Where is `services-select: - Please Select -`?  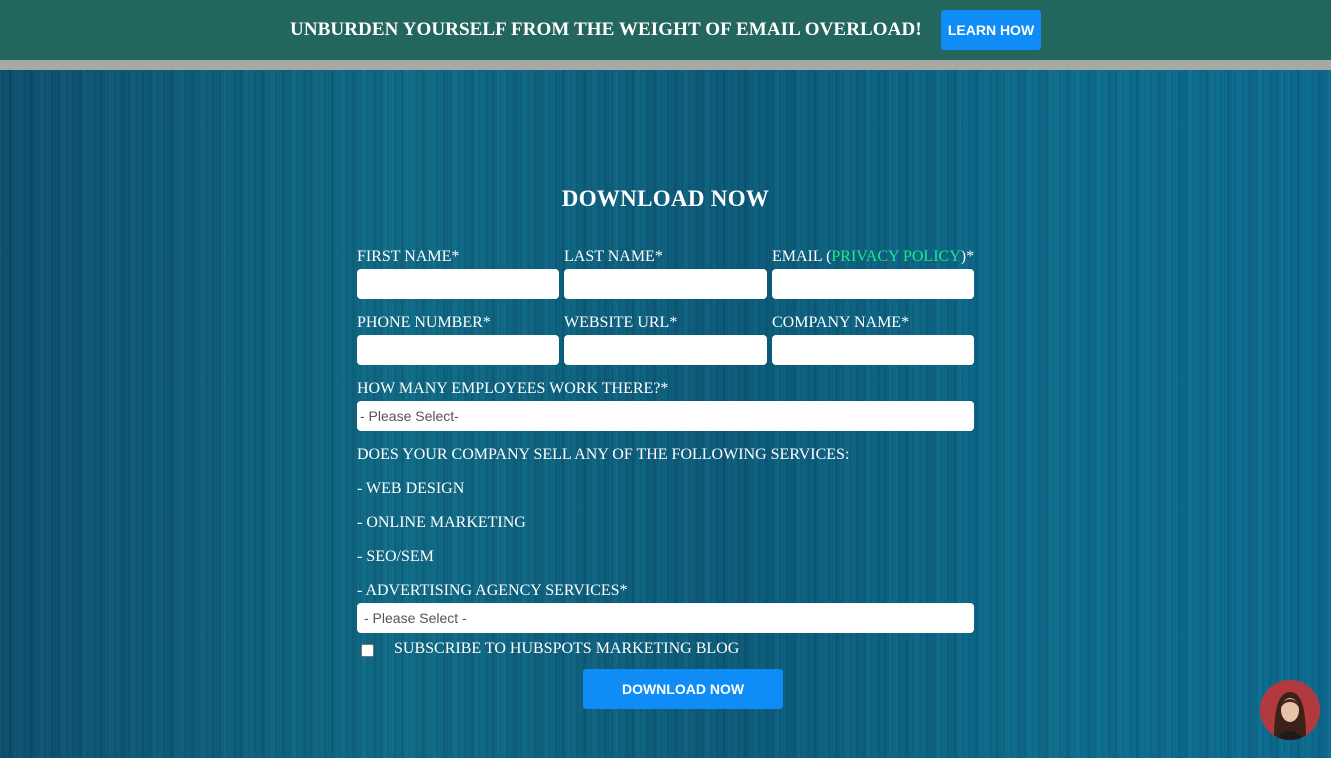
services-select: - Please Select - is located at coordinates (665, 618).